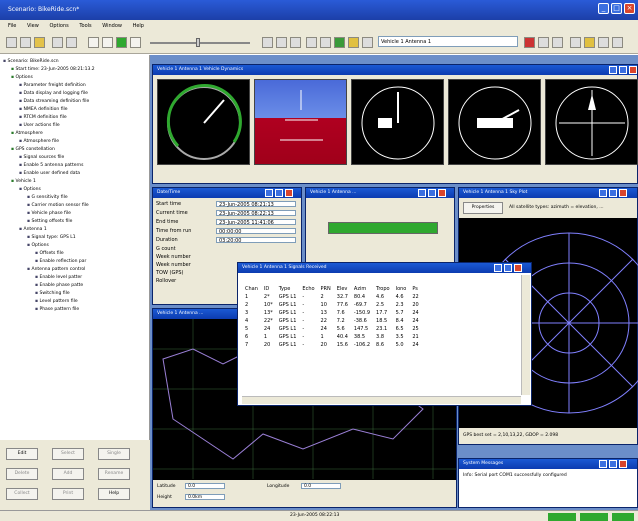 The height and width of the screenshot is (521, 638). What do you see at coordinates (68, 474) in the screenshot?
I see `add-button: Add` at bounding box center [68, 474].